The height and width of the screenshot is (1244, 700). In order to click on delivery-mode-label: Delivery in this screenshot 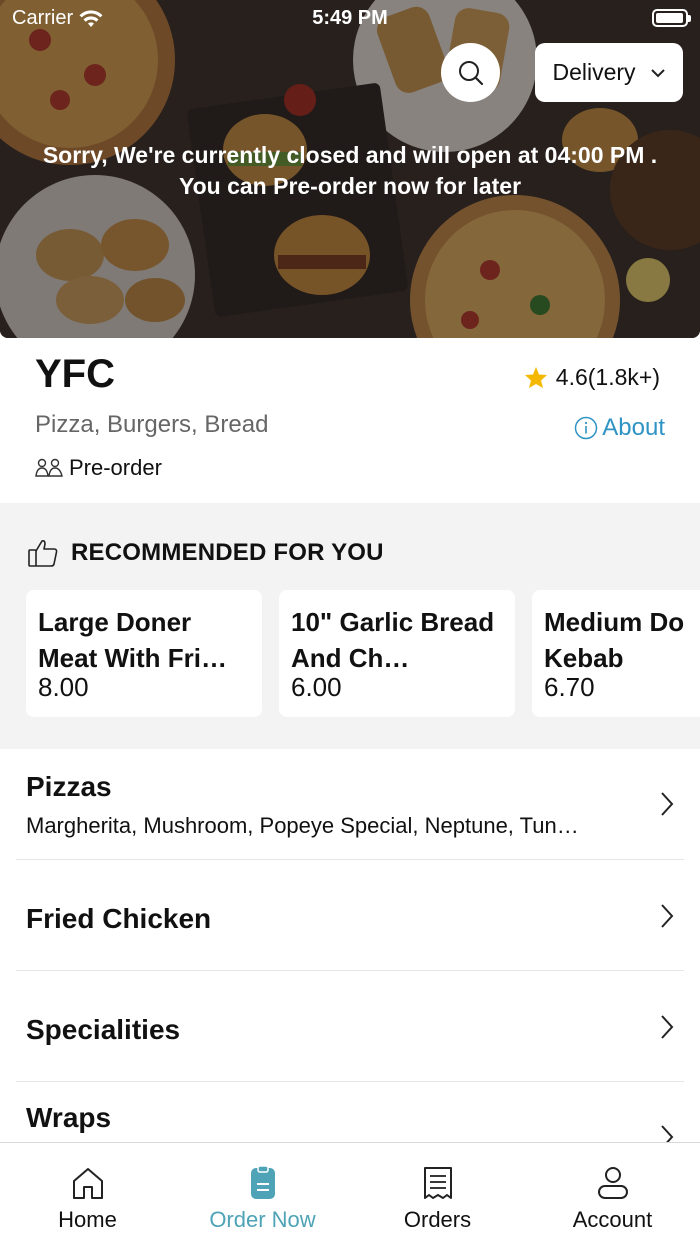, I will do `click(594, 72)`.